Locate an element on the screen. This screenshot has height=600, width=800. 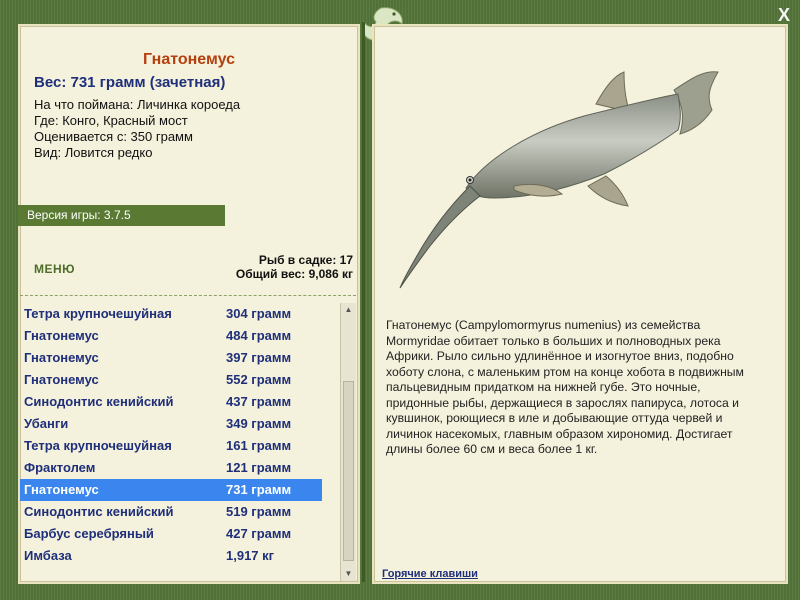
list-item: Тетра крупночешуйная 304 грамм is located at coordinates (171, 314).